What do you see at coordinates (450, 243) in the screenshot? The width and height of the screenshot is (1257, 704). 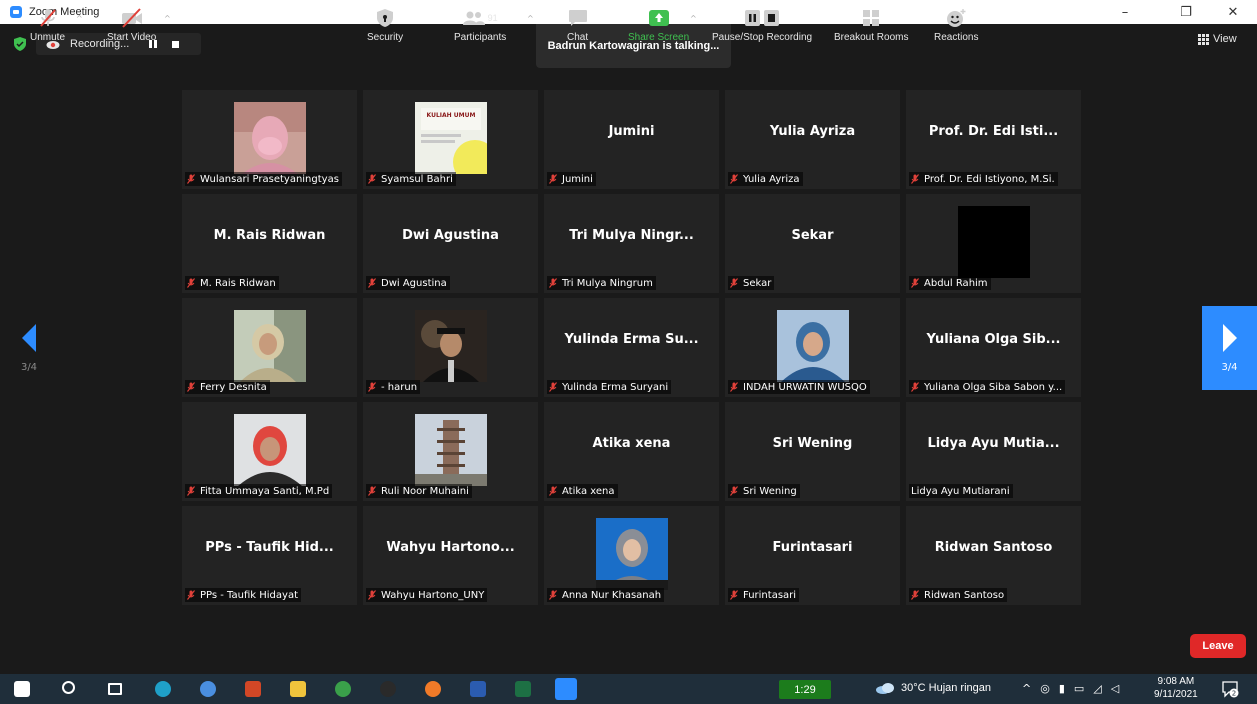 I see `participant-tile: Dwi Agustina Dwi Agustina` at bounding box center [450, 243].